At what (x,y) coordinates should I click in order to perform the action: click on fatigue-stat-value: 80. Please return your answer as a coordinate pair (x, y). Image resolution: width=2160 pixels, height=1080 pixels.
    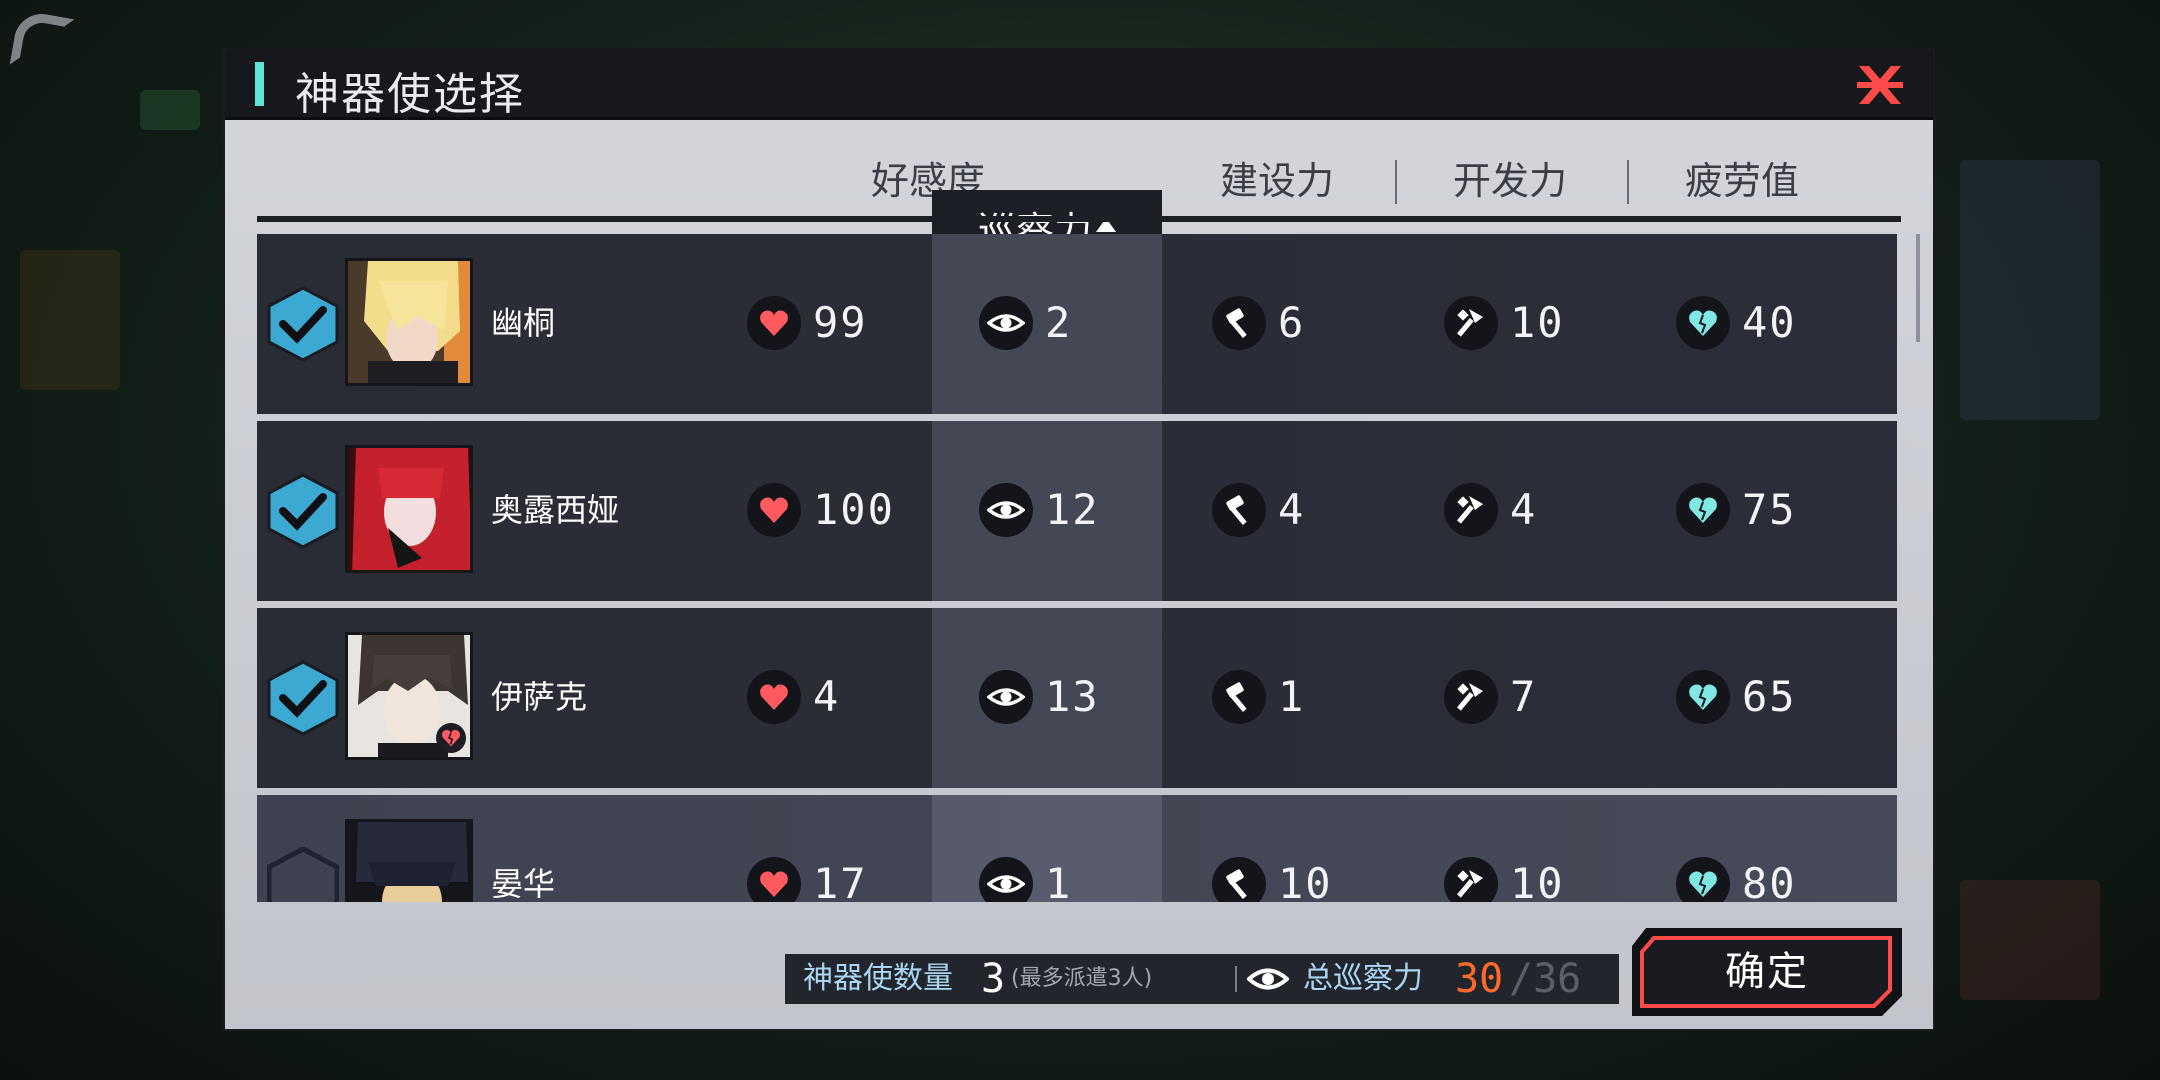
    Looking at the image, I should click on (1769, 880).